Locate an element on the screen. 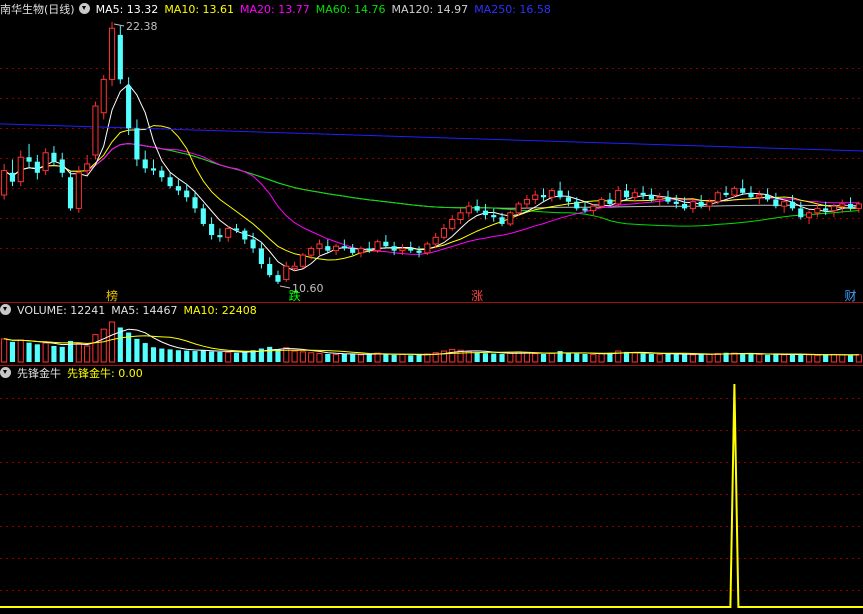 This screenshot has height=614, width=863. ma120-label: MA120: 14.97 is located at coordinates (430, 9).